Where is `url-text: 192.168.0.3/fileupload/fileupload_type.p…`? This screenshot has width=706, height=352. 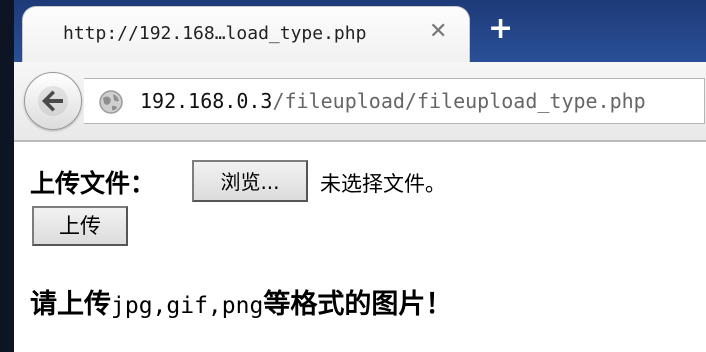
url-text: 192.168.0.3/fileupload/fileupload_type.p… is located at coordinates (393, 101).